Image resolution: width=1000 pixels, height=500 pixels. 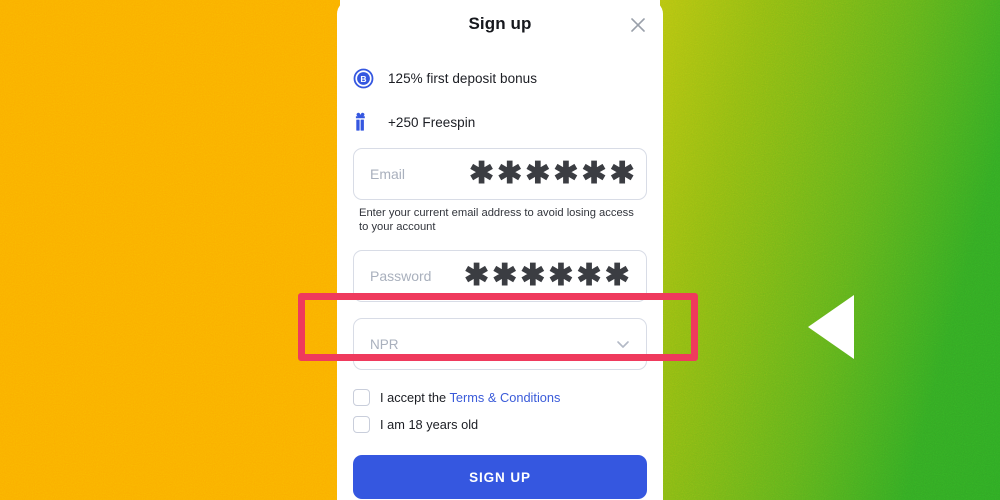 What do you see at coordinates (623, 344) in the screenshot?
I see `chevron-down-icon` at bounding box center [623, 344].